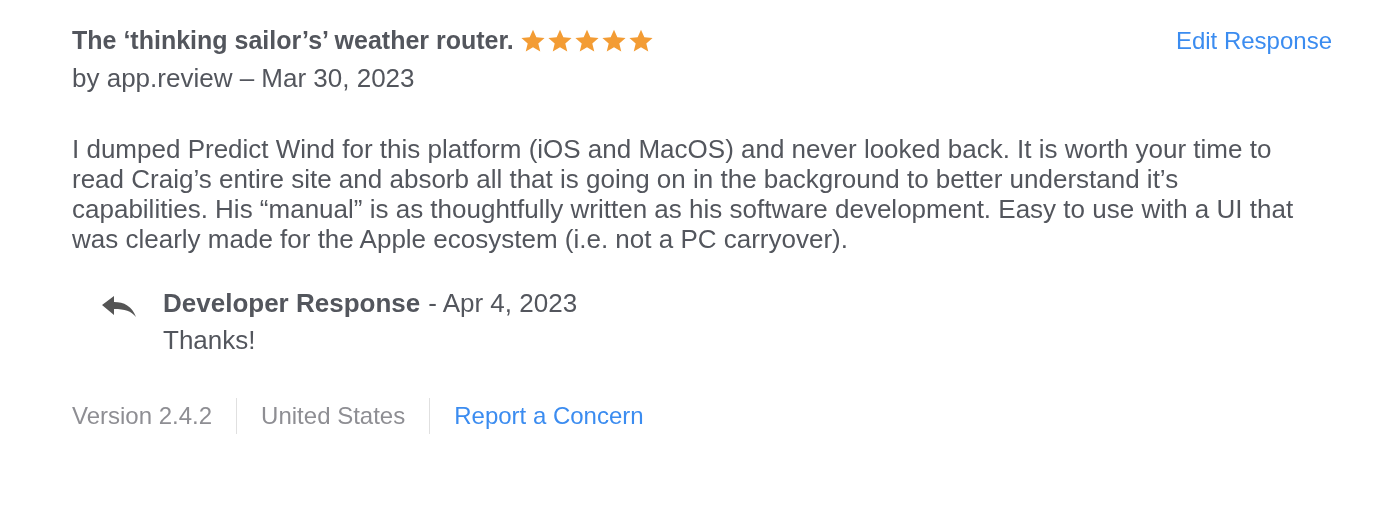  I want to click on country-label: United States, so click(333, 416).